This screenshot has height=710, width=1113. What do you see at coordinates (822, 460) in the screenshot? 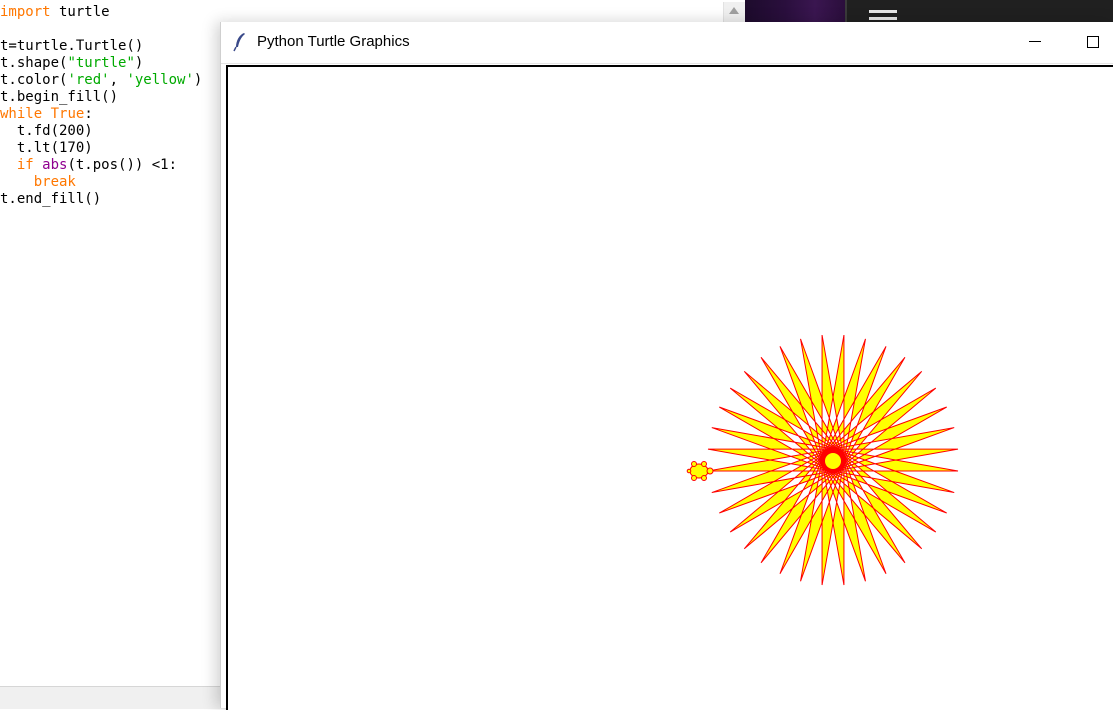
I see `turtle-drawing` at bounding box center [822, 460].